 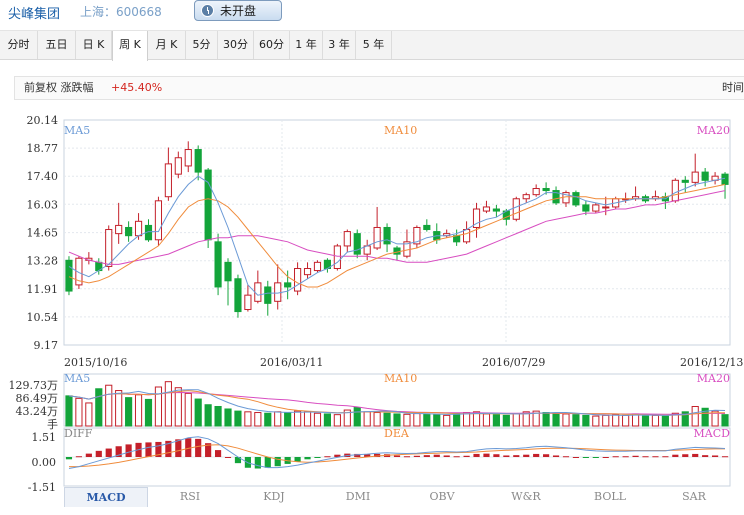 I want to click on tab-8: 1 年, so click(x=306, y=45).